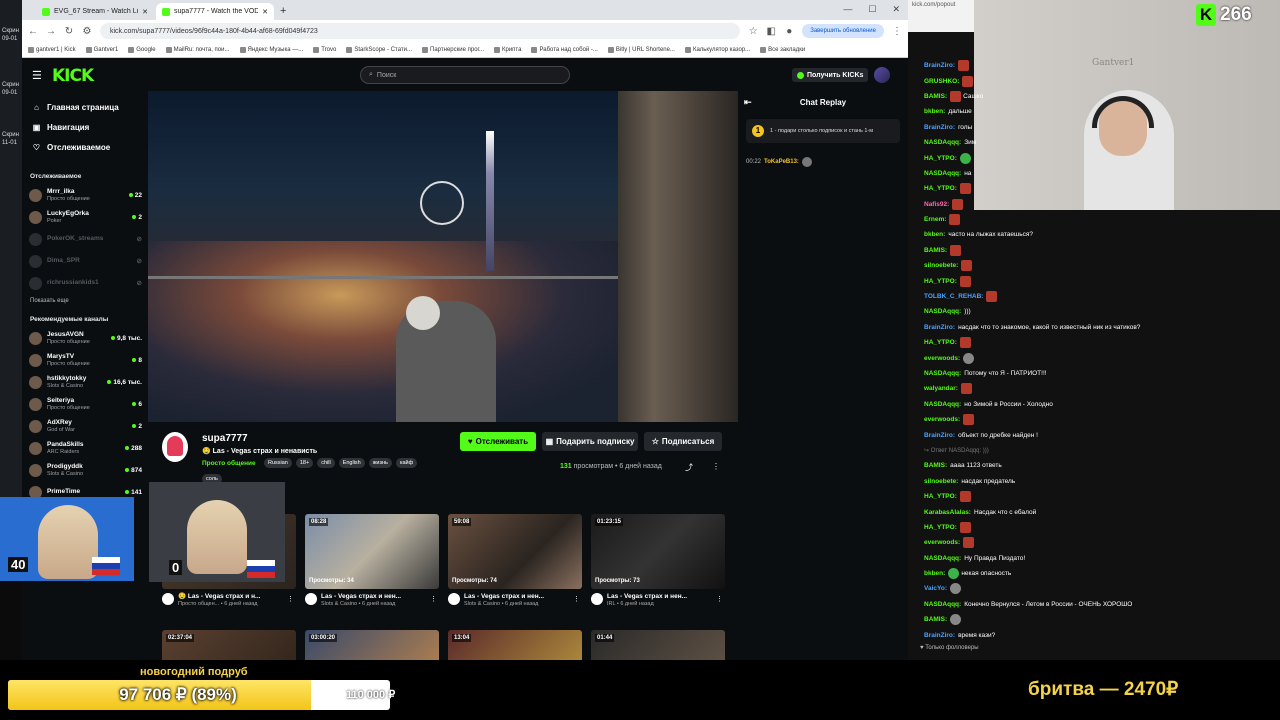  I want to click on hamburger-menu-icon: ☰, so click(37, 75).